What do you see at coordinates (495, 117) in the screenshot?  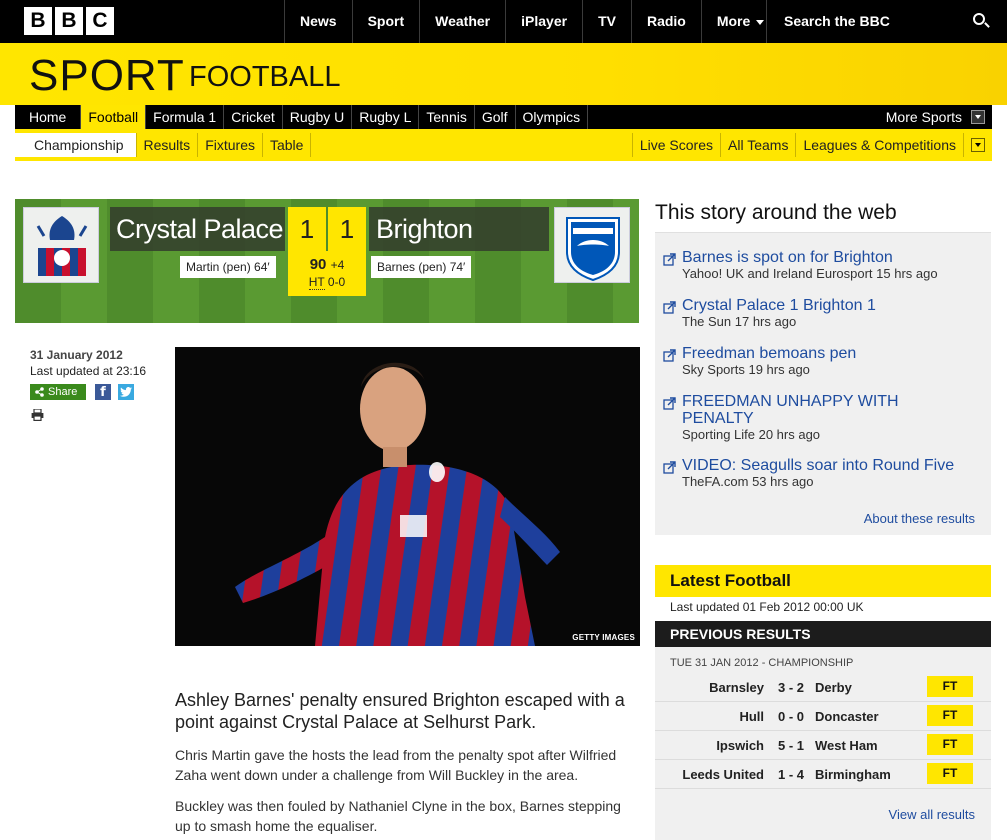 I see `sport-nav-golf: Golf` at bounding box center [495, 117].